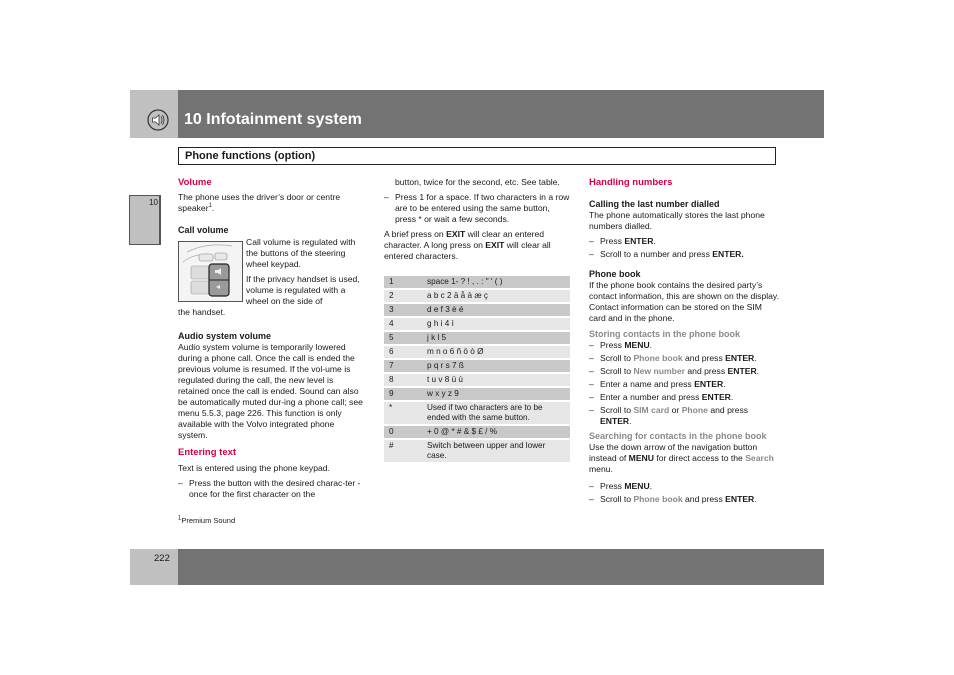  What do you see at coordinates (678, 436) in the screenshot?
I see `searching-contacts-heading: Searching for contacts in the phone book` at bounding box center [678, 436].